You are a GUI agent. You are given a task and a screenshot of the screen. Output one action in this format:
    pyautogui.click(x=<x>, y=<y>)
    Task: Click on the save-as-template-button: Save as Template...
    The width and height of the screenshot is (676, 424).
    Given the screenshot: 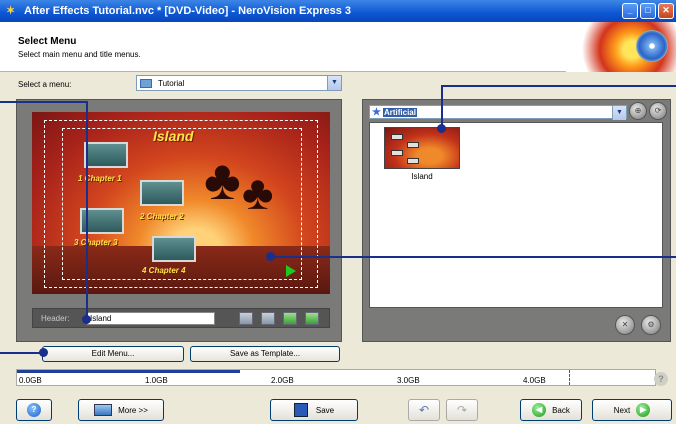 What is the action you would take?
    pyautogui.click(x=265, y=354)
    